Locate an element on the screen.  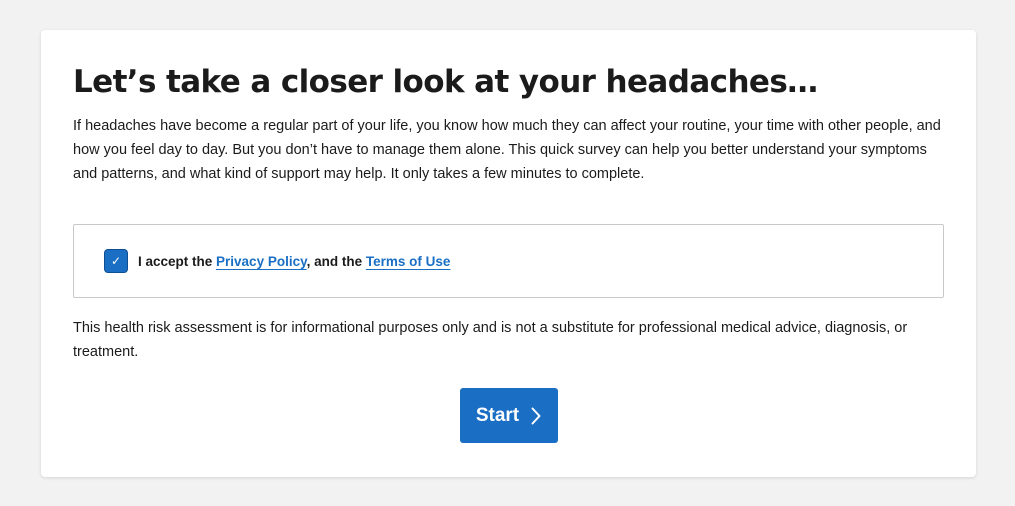
accept-terms-checkbox: ✓ is located at coordinates (116, 261).